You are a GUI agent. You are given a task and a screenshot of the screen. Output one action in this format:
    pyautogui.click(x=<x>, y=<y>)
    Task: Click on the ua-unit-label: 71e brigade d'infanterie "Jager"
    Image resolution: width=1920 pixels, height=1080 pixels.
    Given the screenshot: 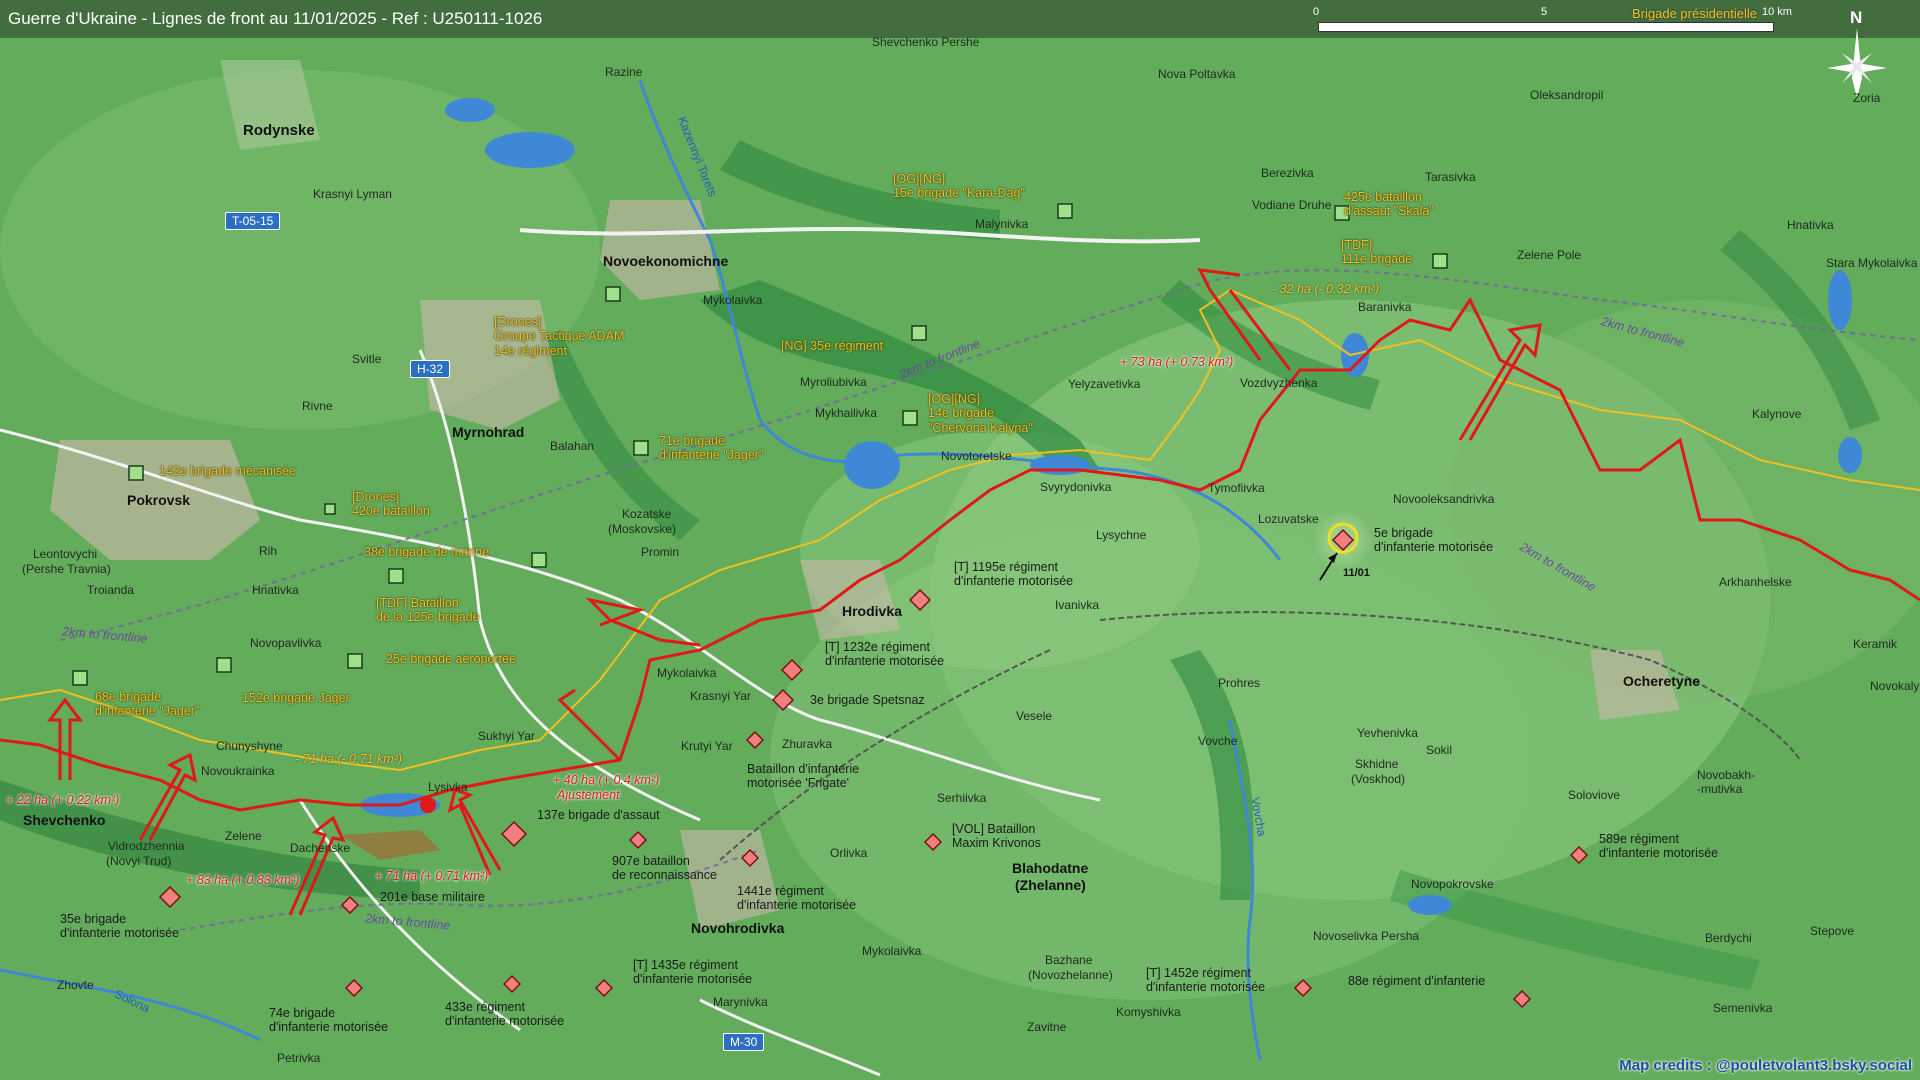 What is the action you would take?
    pyautogui.click(x=711, y=448)
    